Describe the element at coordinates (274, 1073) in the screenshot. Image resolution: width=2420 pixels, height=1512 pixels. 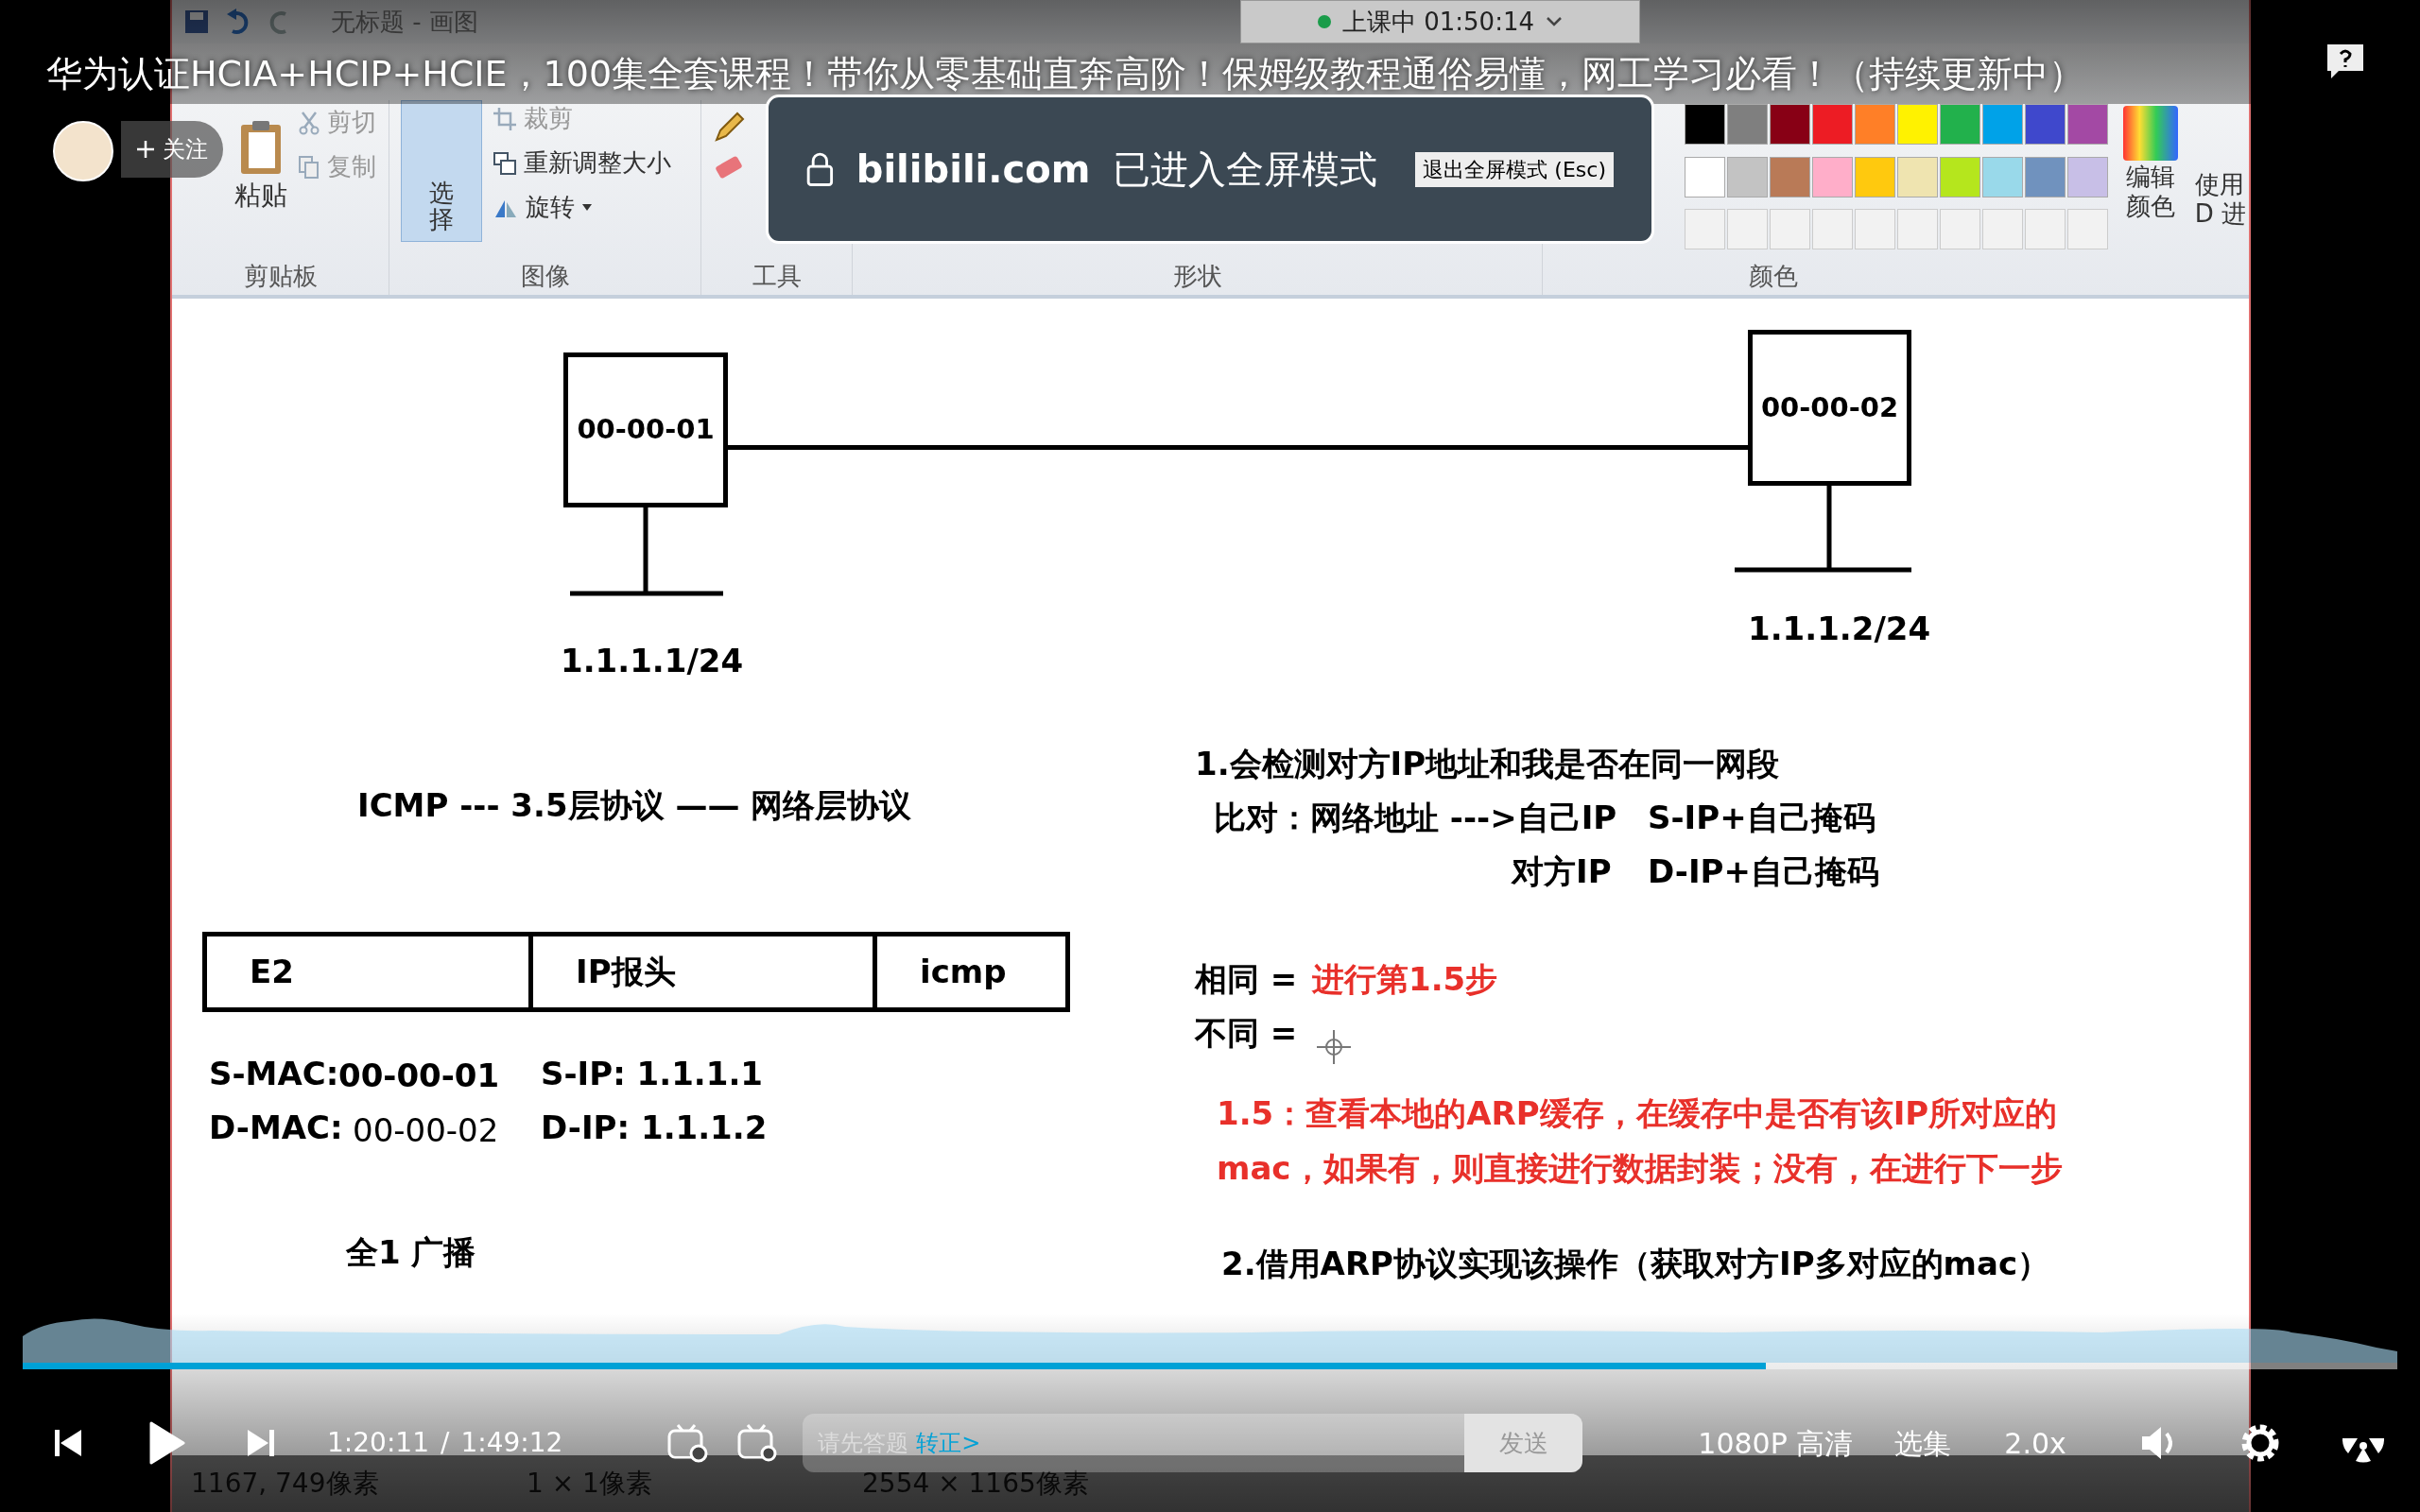
I see `note-text: S-MAC:` at that location.